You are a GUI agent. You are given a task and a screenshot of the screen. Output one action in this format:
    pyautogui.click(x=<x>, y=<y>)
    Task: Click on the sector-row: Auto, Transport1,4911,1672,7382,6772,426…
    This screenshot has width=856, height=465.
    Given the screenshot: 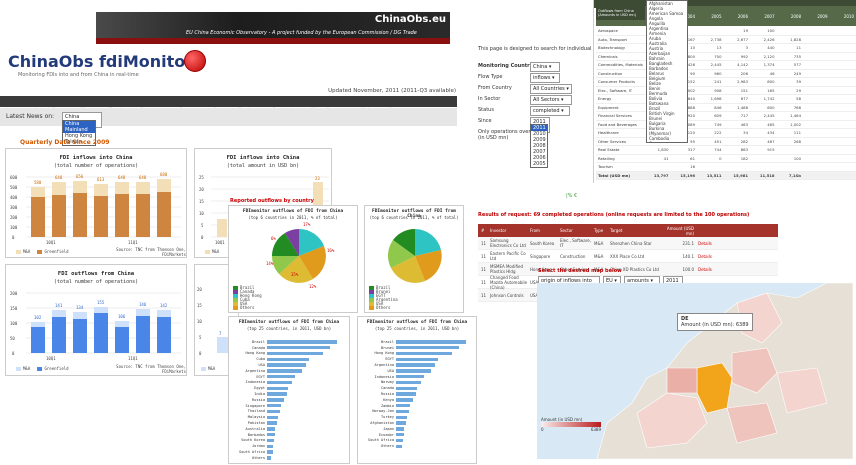 What is the action you would take?
    pyautogui.click(x=726, y=40)
    